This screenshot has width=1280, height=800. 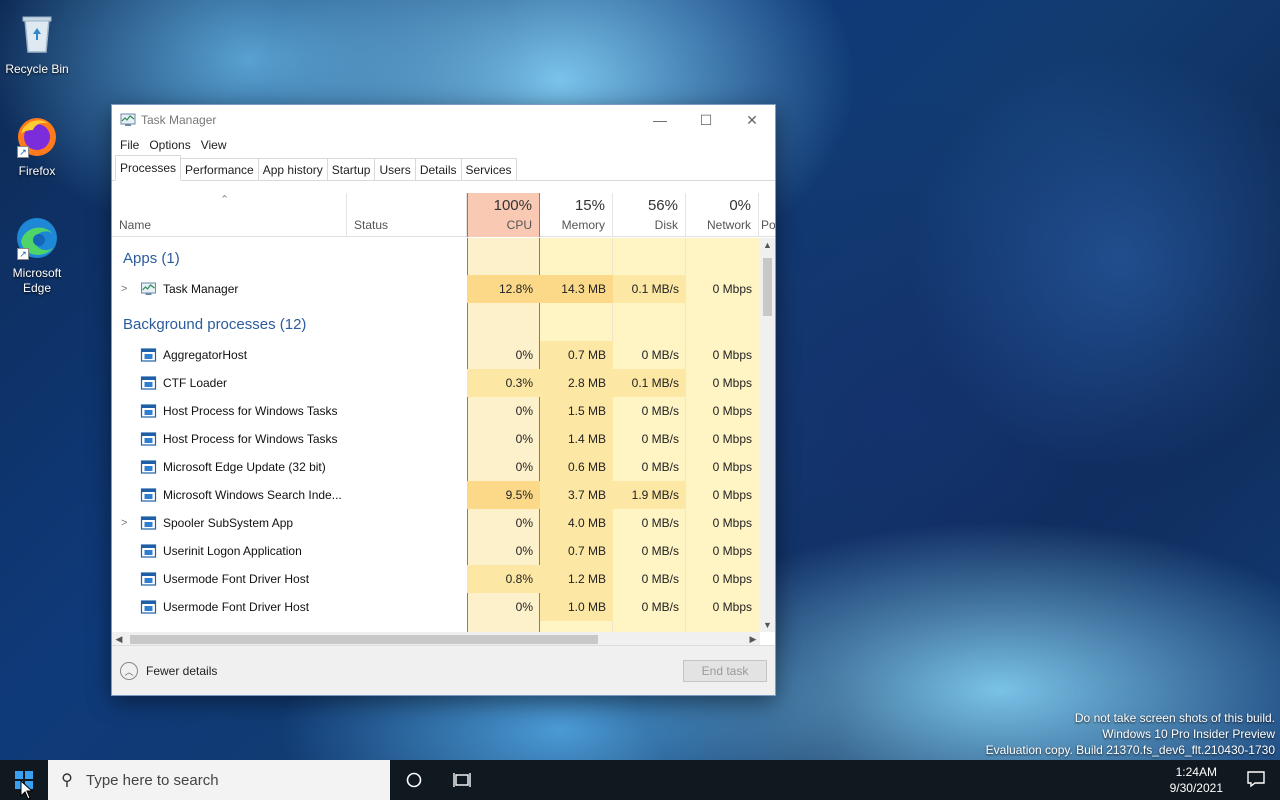 What do you see at coordinates (443, 120) in the screenshot?
I see `title-bar: Task Manager — ☐ ✕` at bounding box center [443, 120].